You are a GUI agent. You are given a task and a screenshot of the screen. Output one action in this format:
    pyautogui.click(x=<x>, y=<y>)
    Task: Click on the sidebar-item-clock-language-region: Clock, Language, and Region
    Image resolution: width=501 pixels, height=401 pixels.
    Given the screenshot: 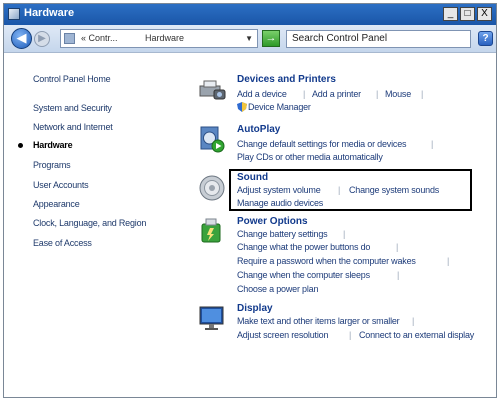 What is the action you would take?
    pyautogui.click(x=89, y=223)
    